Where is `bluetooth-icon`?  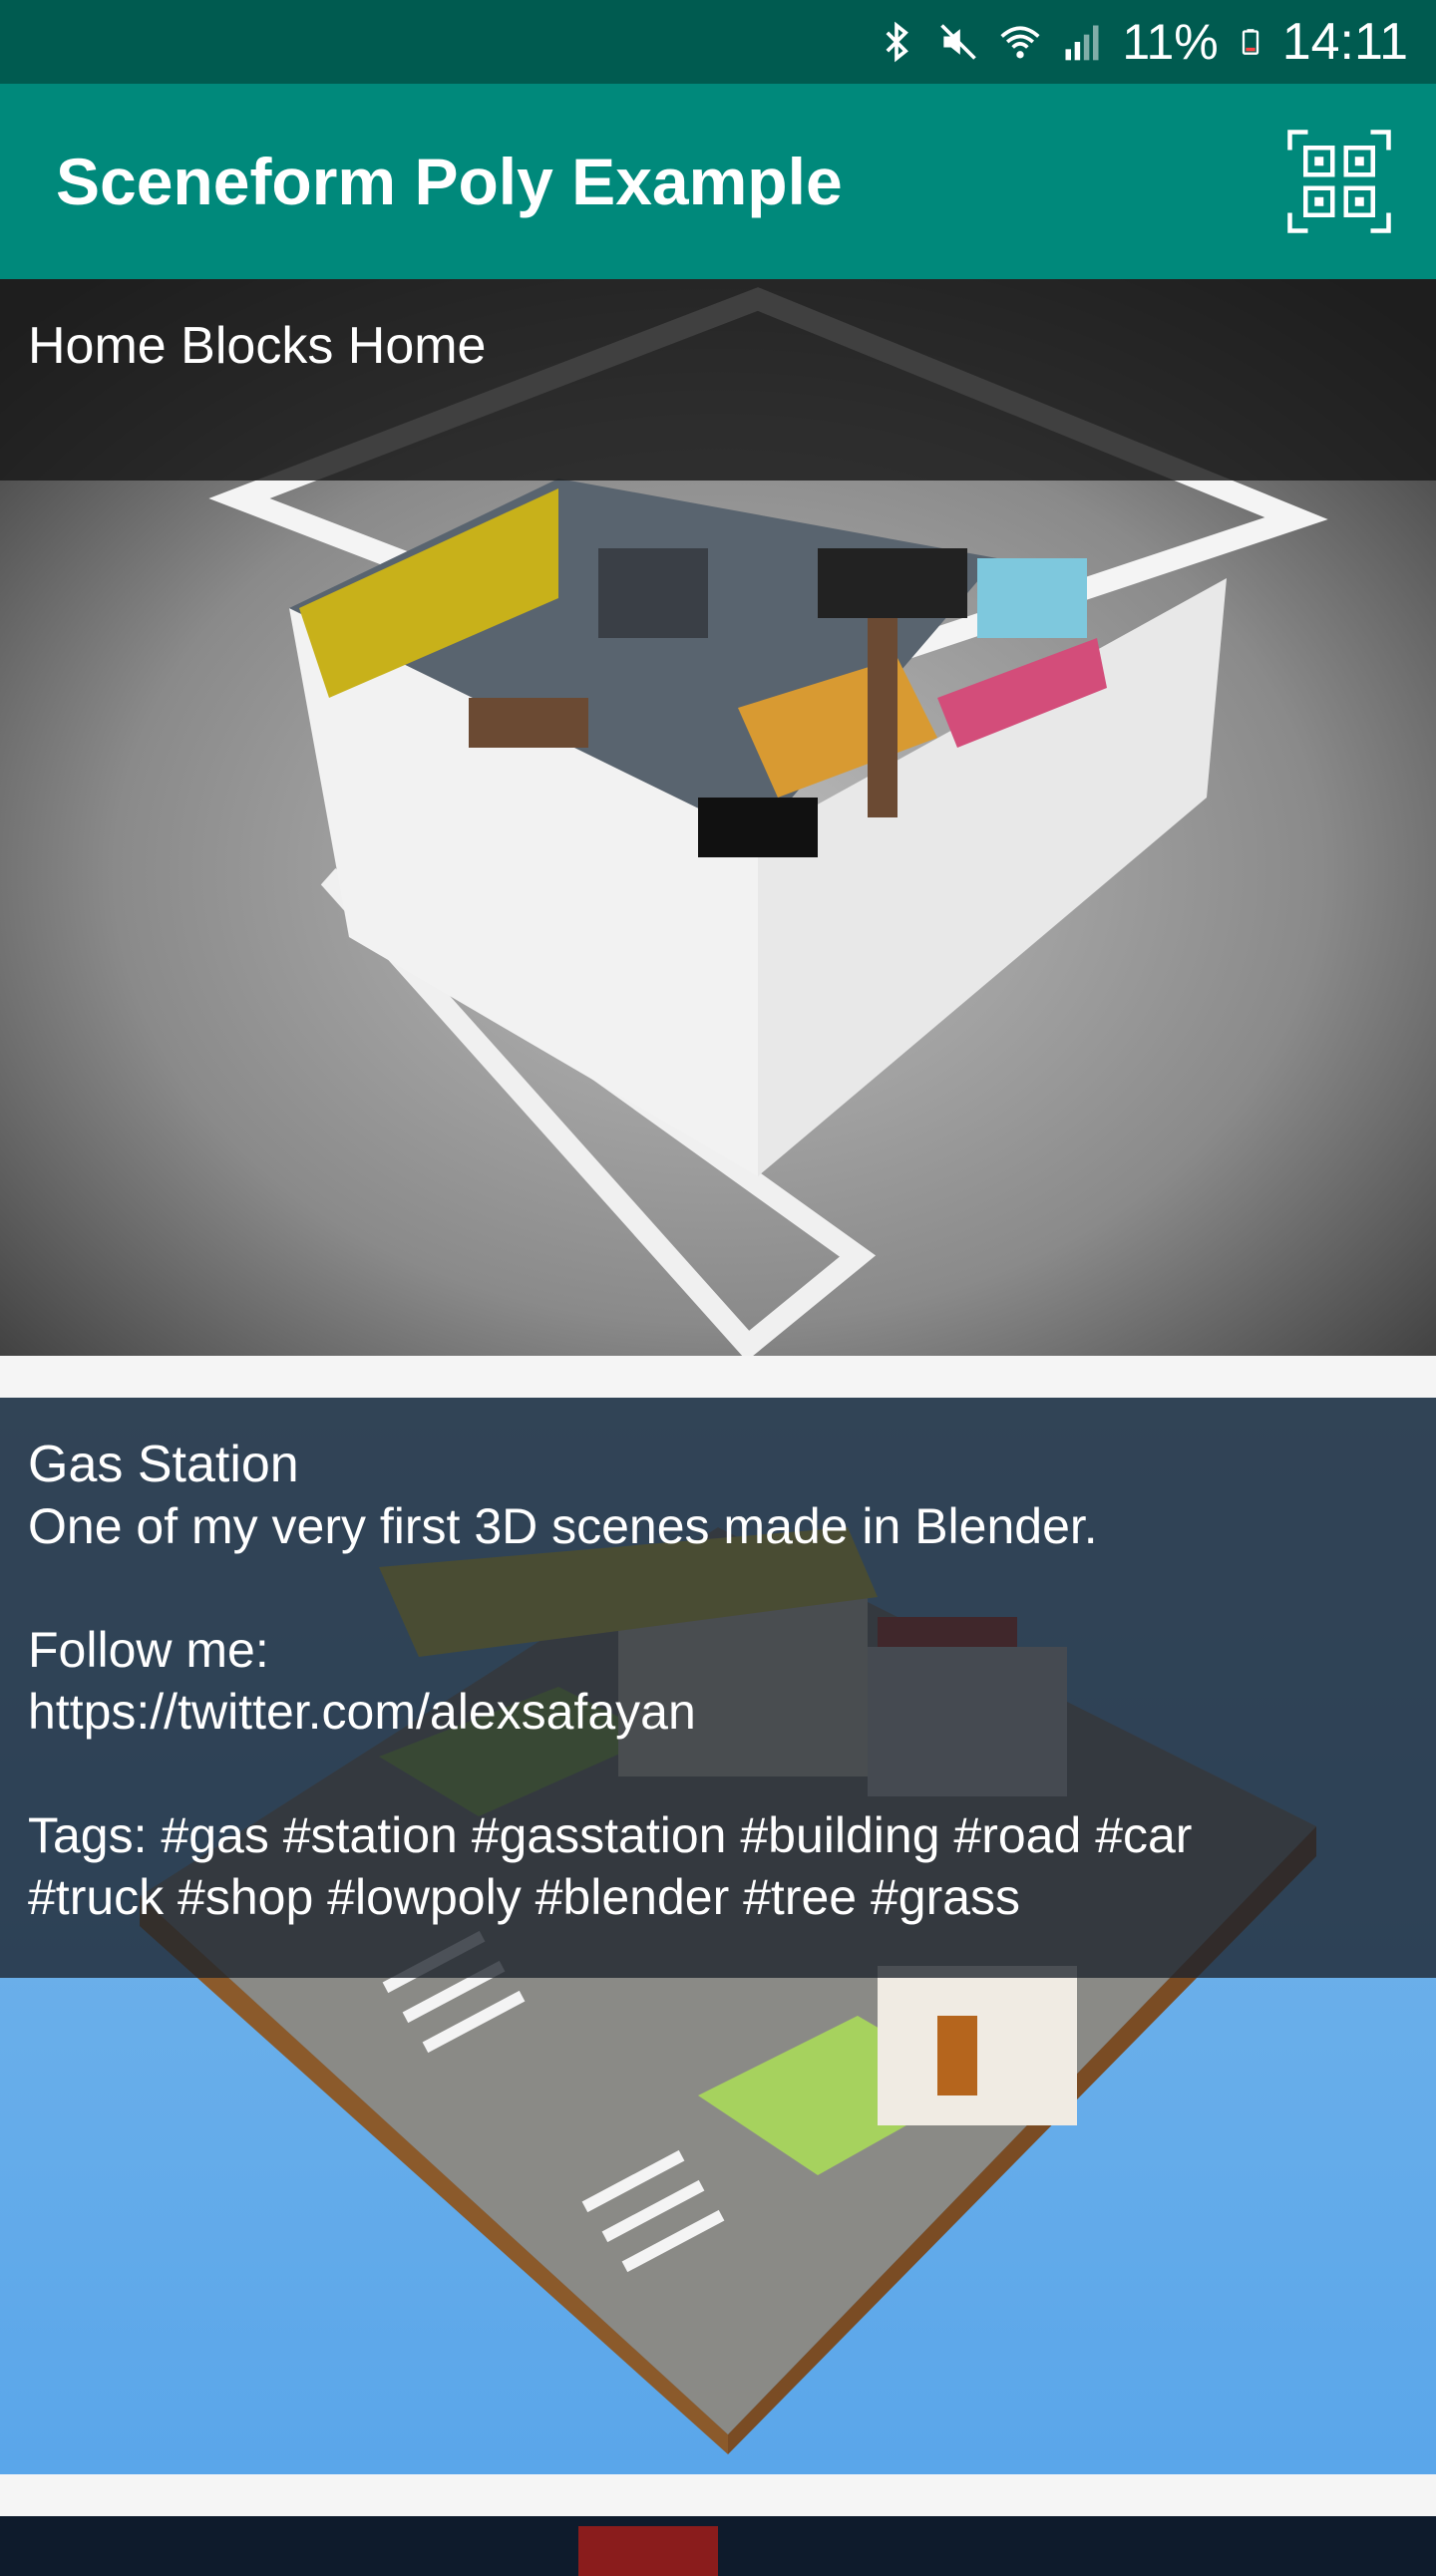 bluetooth-icon is located at coordinates (897, 42).